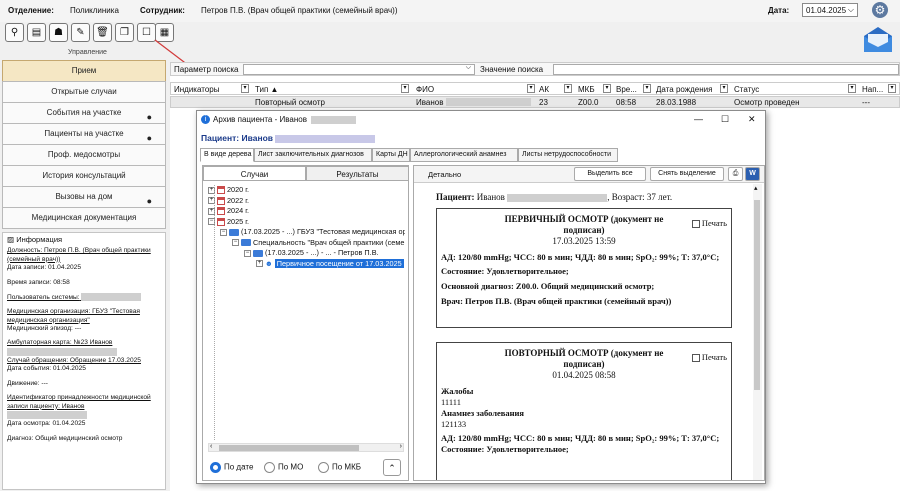 The height and width of the screenshot is (491, 900). Describe the element at coordinates (756, 188) in the screenshot. I see `chevron-up-icon: ▴` at that location.